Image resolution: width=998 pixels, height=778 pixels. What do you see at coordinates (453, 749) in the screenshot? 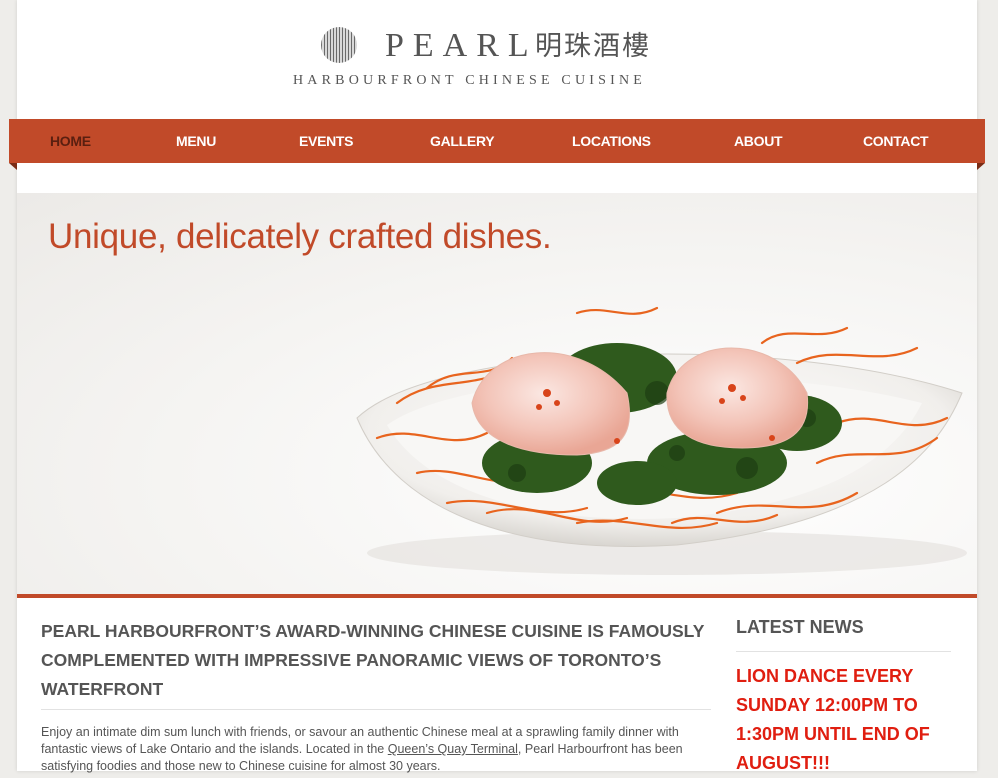
I see `queens-quay-terminal-link: Queen’s Quay Terminal` at bounding box center [453, 749].